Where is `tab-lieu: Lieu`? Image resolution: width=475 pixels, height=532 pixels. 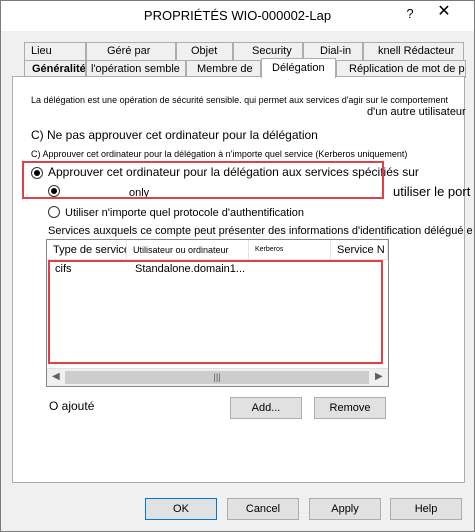 tab-lieu: Lieu is located at coordinates (55, 51).